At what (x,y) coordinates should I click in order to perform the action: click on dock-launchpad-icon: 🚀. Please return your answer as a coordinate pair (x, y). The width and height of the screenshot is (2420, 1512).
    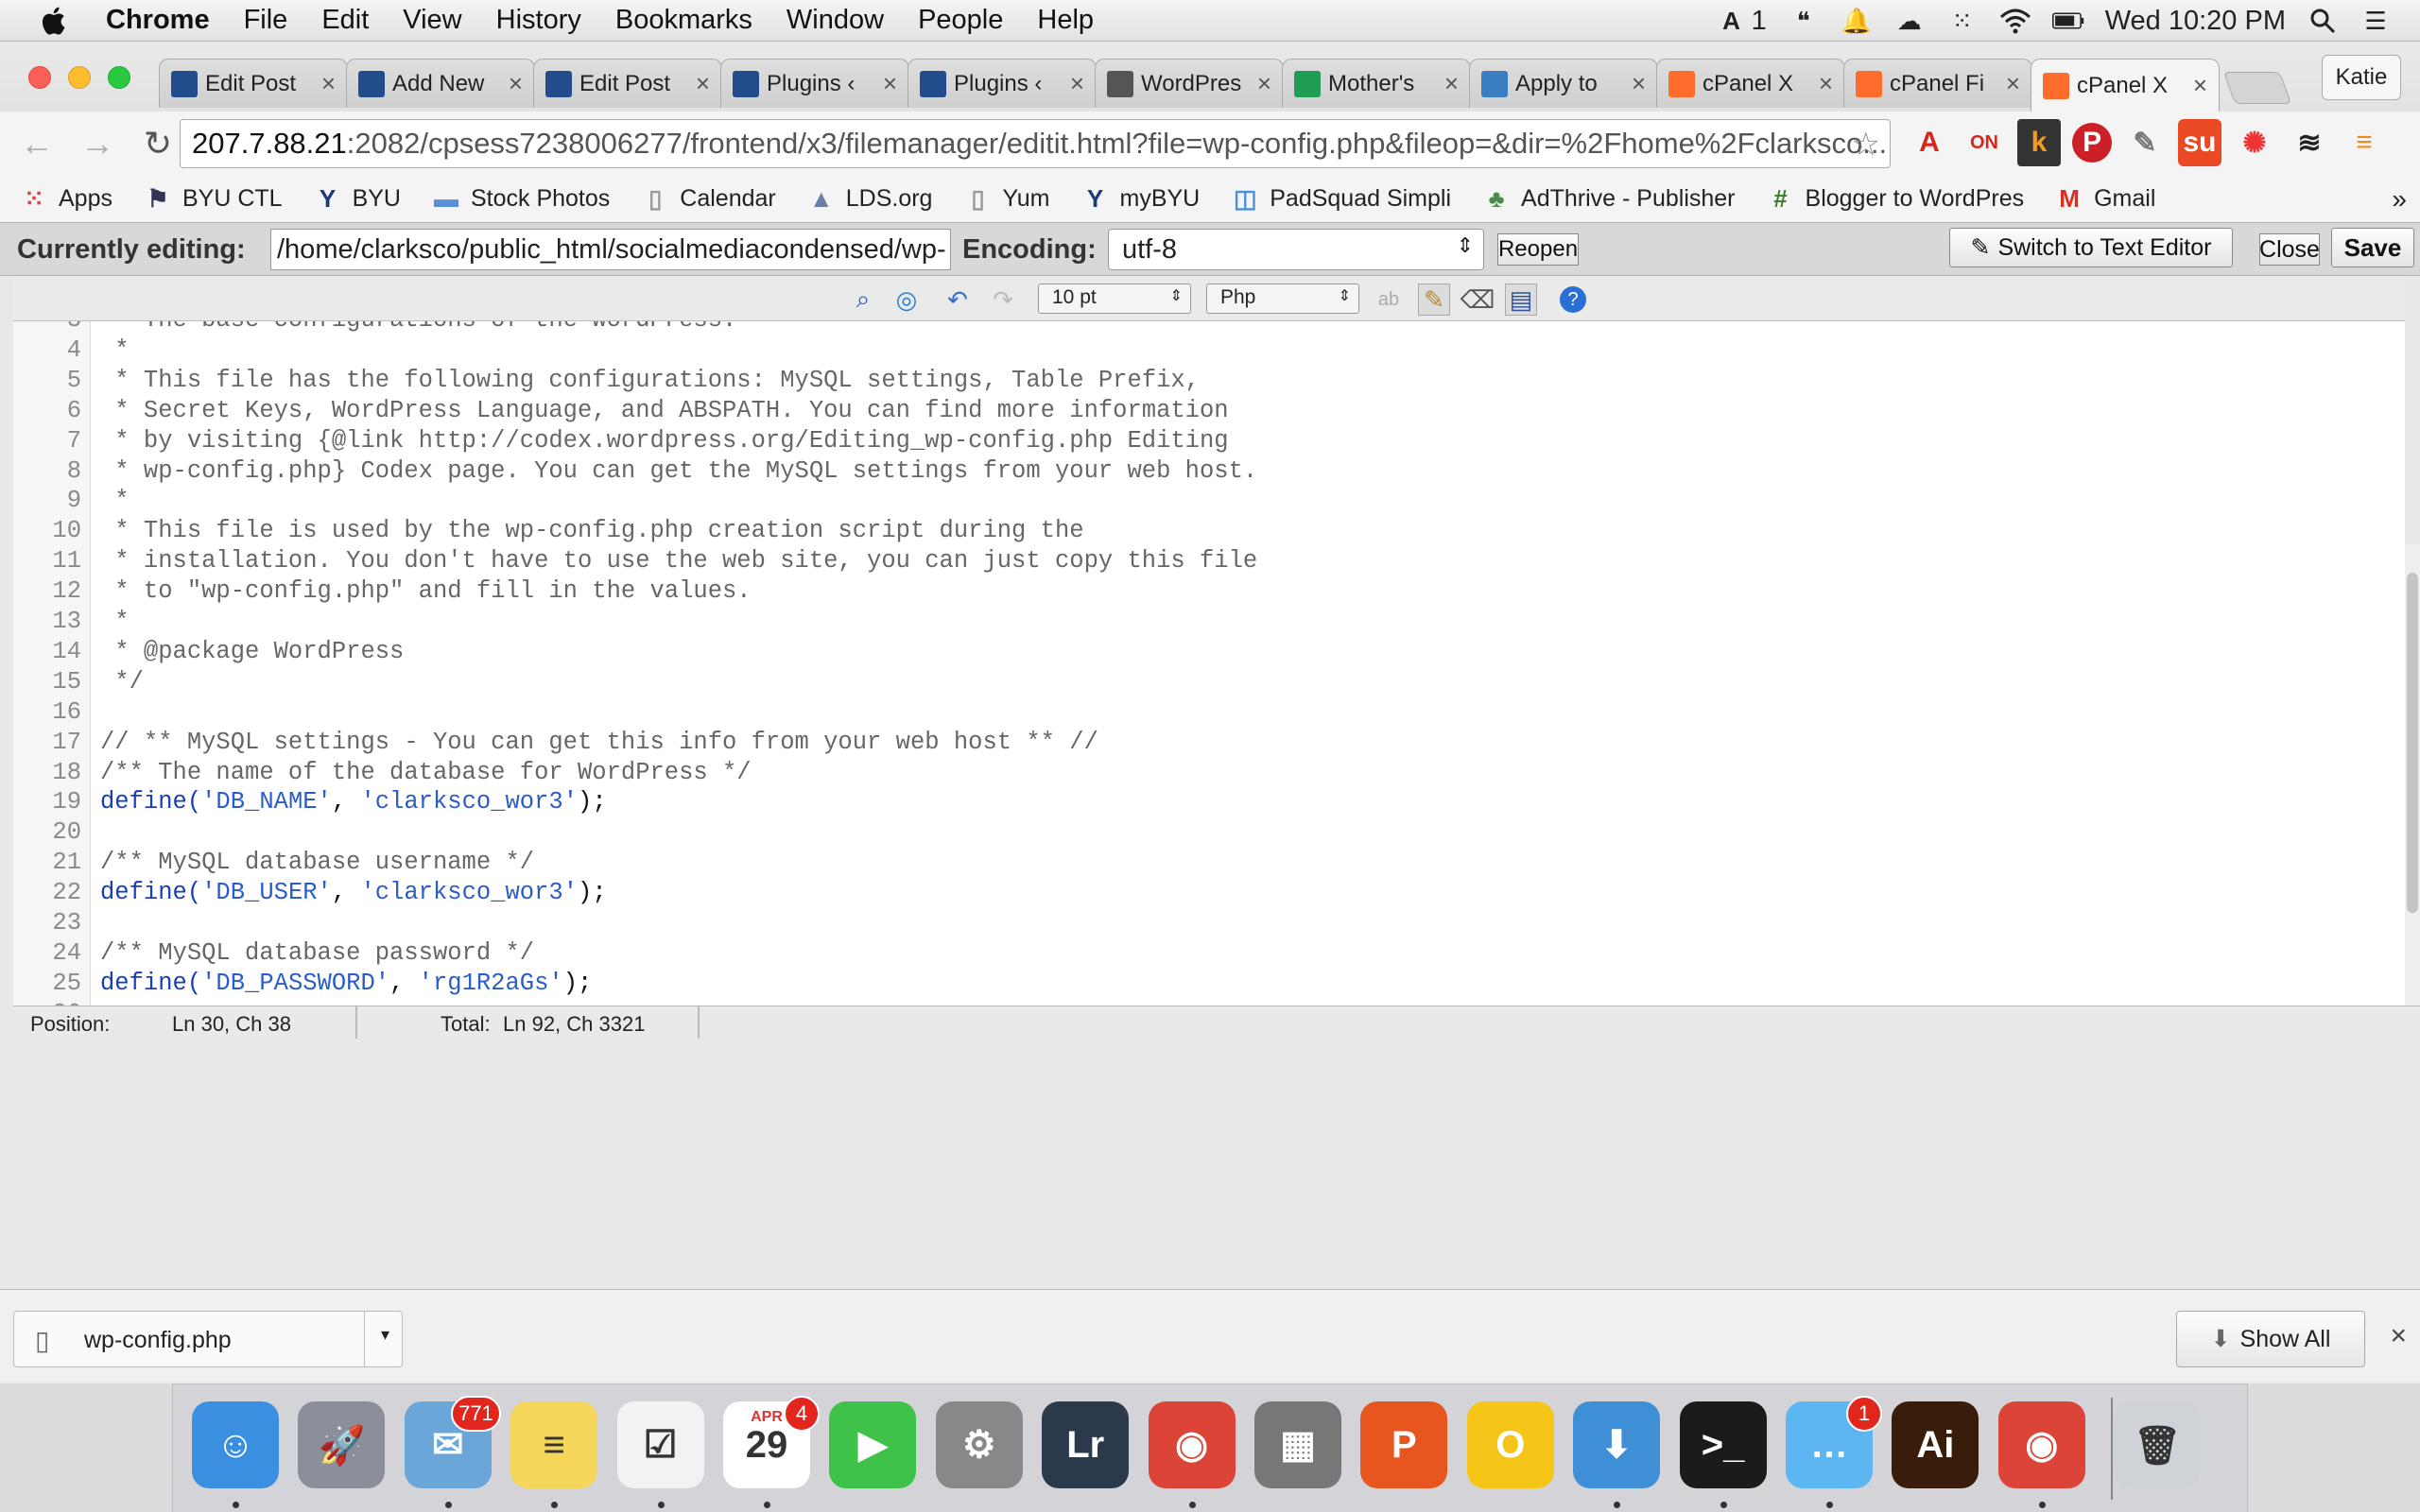
    Looking at the image, I should click on (342, 1444).